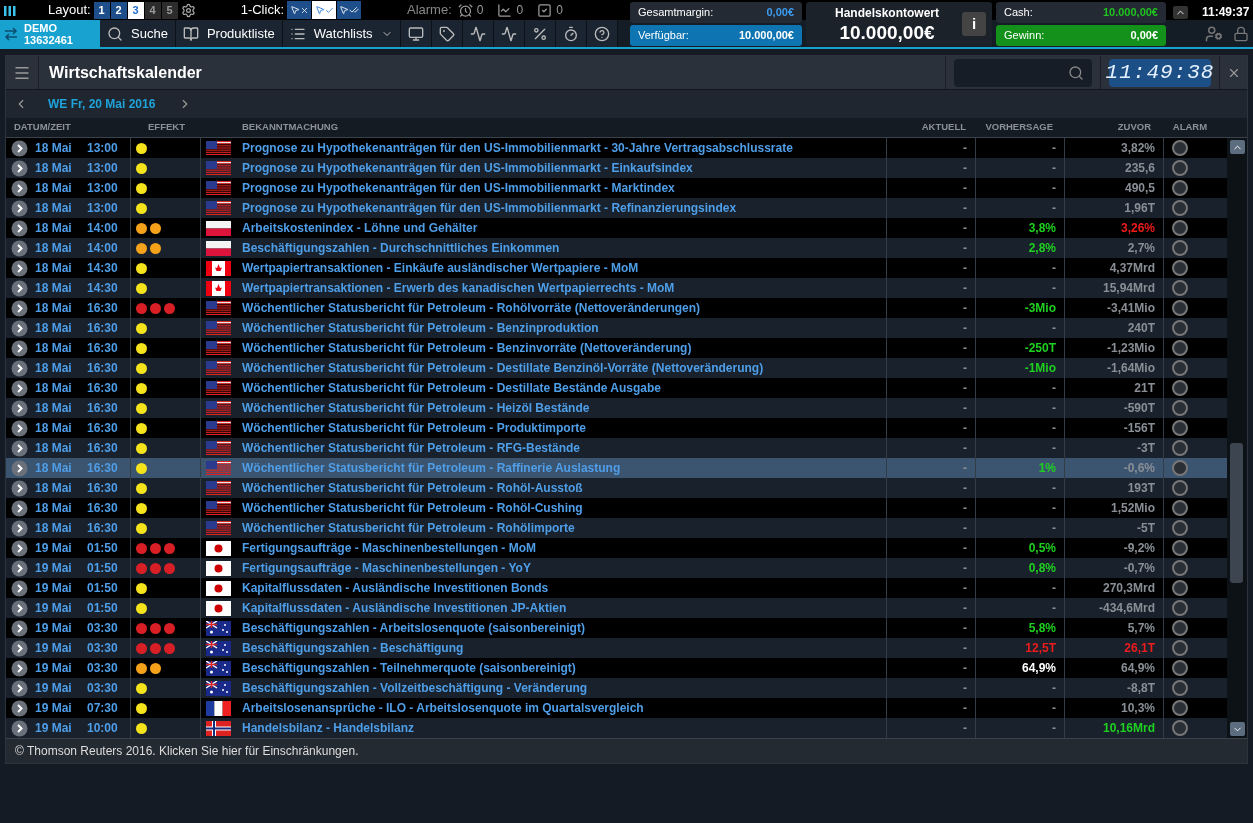 This screenshot has width=1253, height=823. Describe the element at coordinates (1241, 33) in the screenshot. I see `lock-icon` at that location.